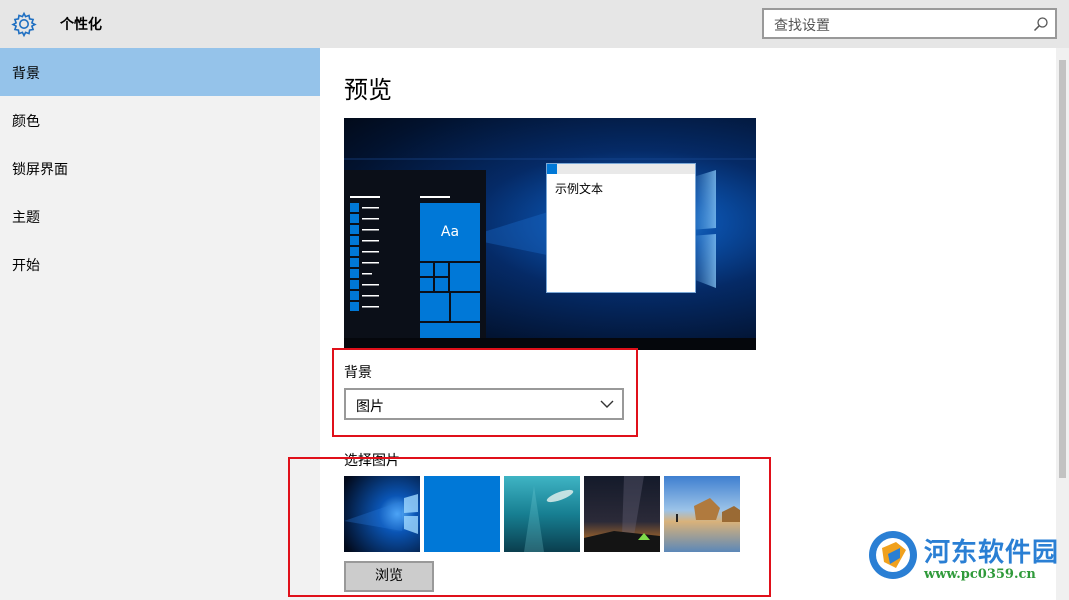 The width and height of the screenshot is (1069, 600). What do you see at coordinates (534, 24) in the screenshot?
I see `title-bar: 个性化 查找设置` at bounding box center [534, 24].